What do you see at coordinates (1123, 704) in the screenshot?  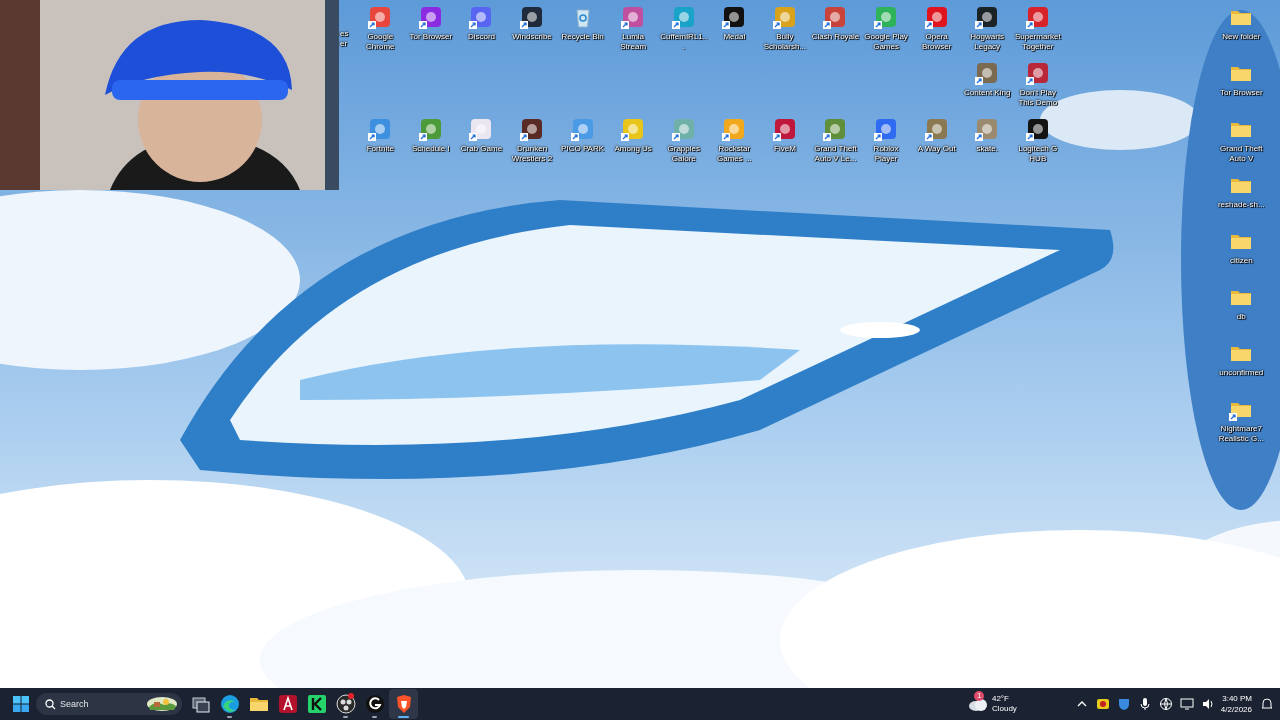 I see `shield-icon` at bounding box center [1123, 704].